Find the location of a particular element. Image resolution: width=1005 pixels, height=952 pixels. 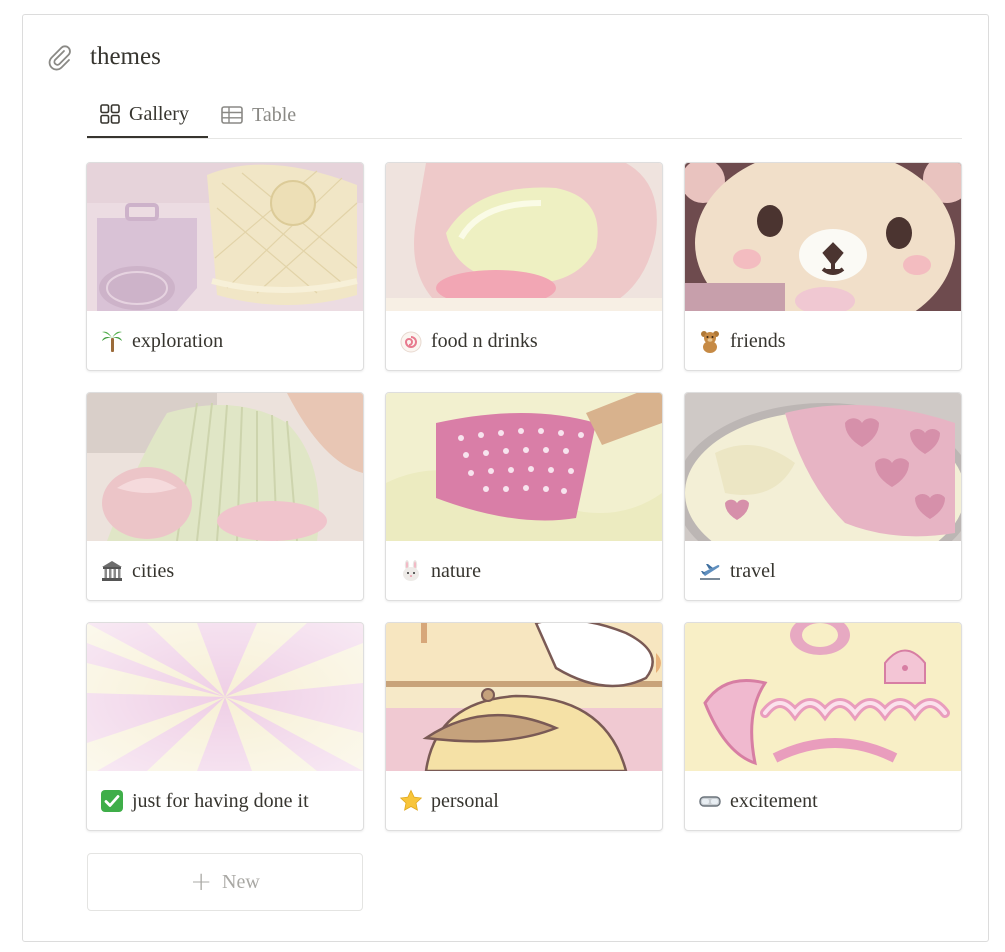

database-header: themes is located at coordinates (101, 57).